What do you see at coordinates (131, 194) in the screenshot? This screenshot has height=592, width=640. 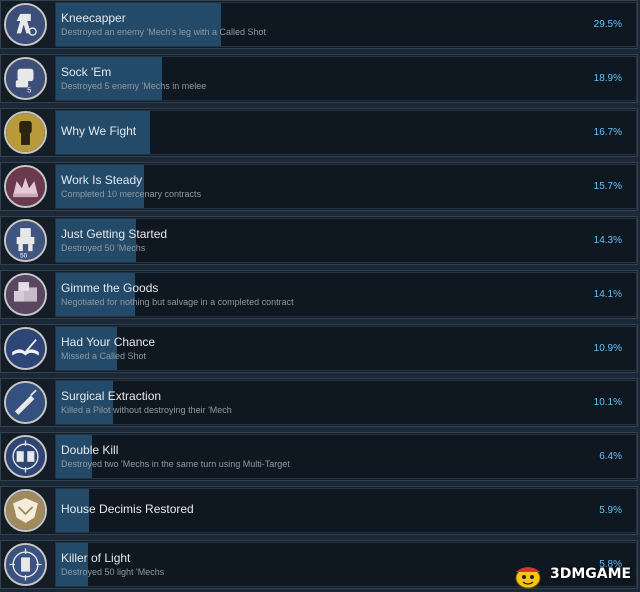 I see `achievement-description: Completed 10 mercenary contracts` at bounding box center [131, 194].